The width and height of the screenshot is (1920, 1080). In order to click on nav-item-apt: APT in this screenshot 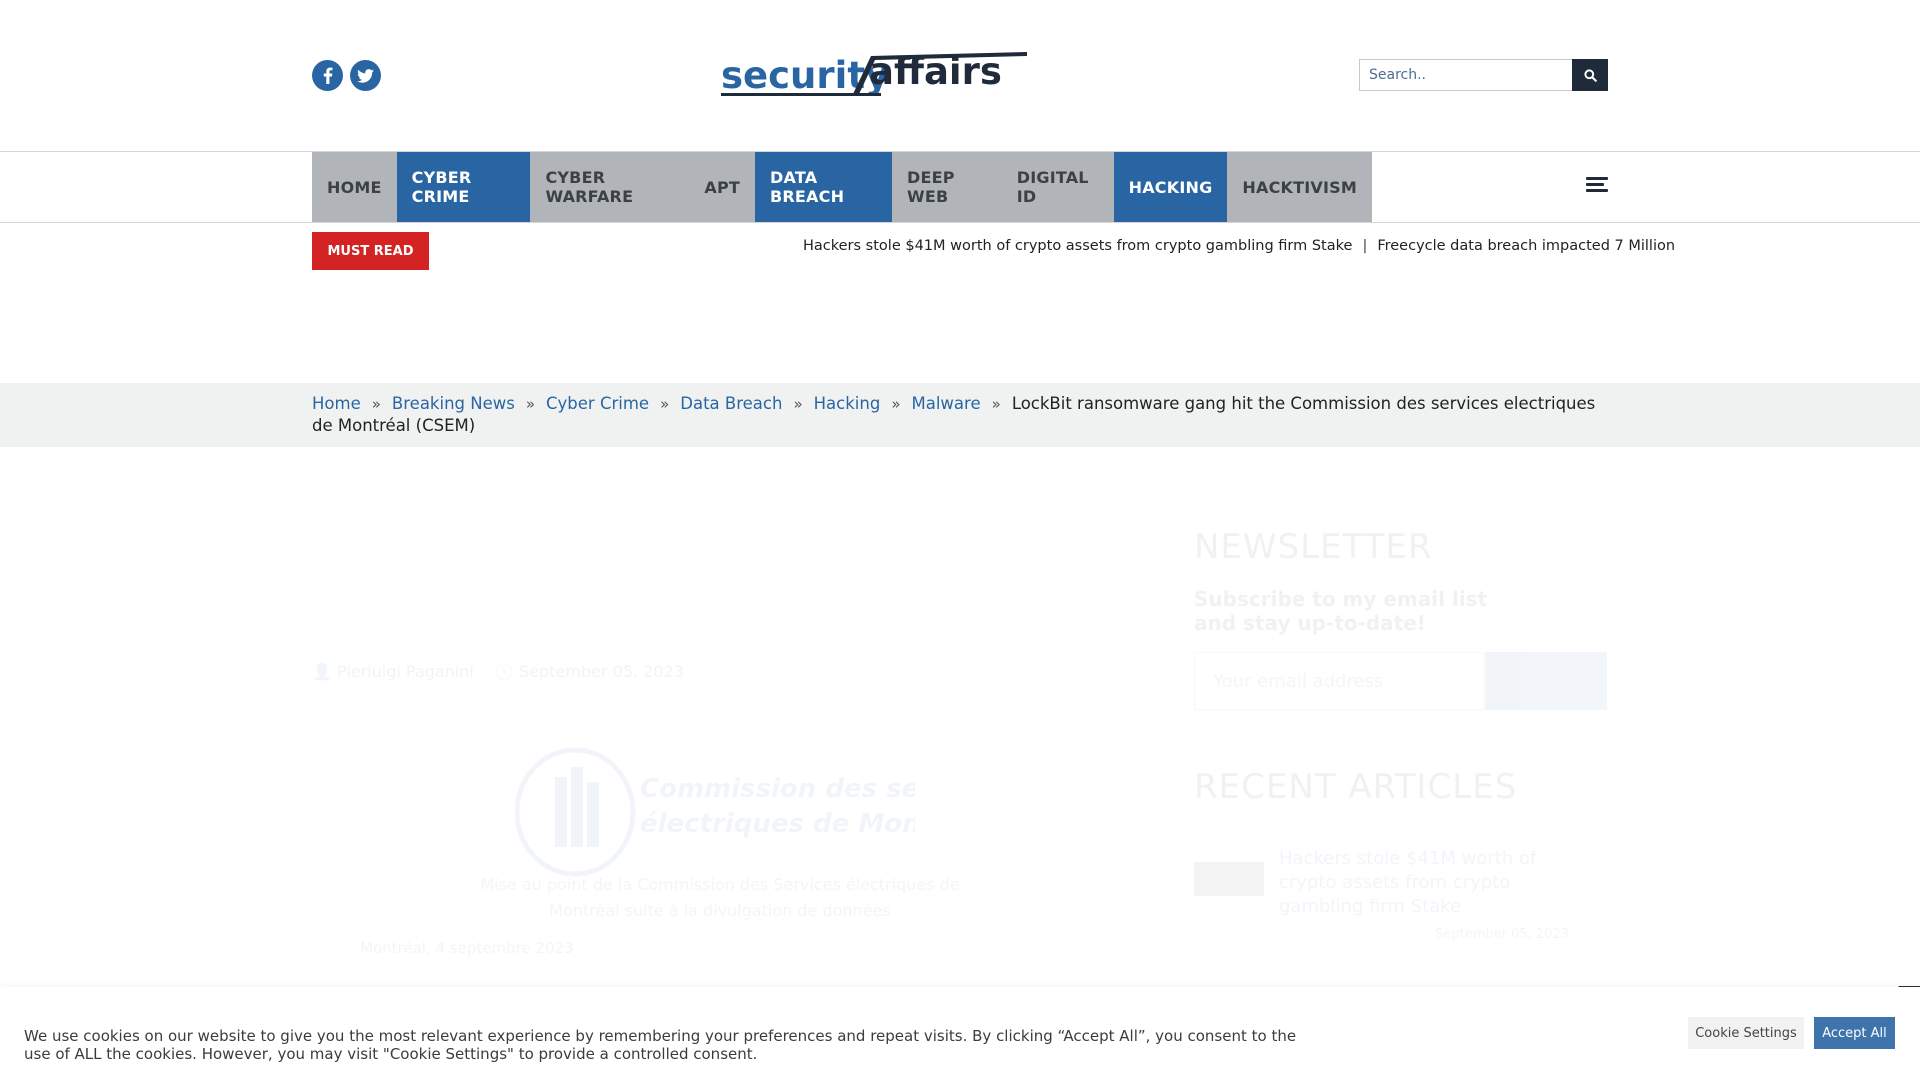, I will do `click(722, 187)`.